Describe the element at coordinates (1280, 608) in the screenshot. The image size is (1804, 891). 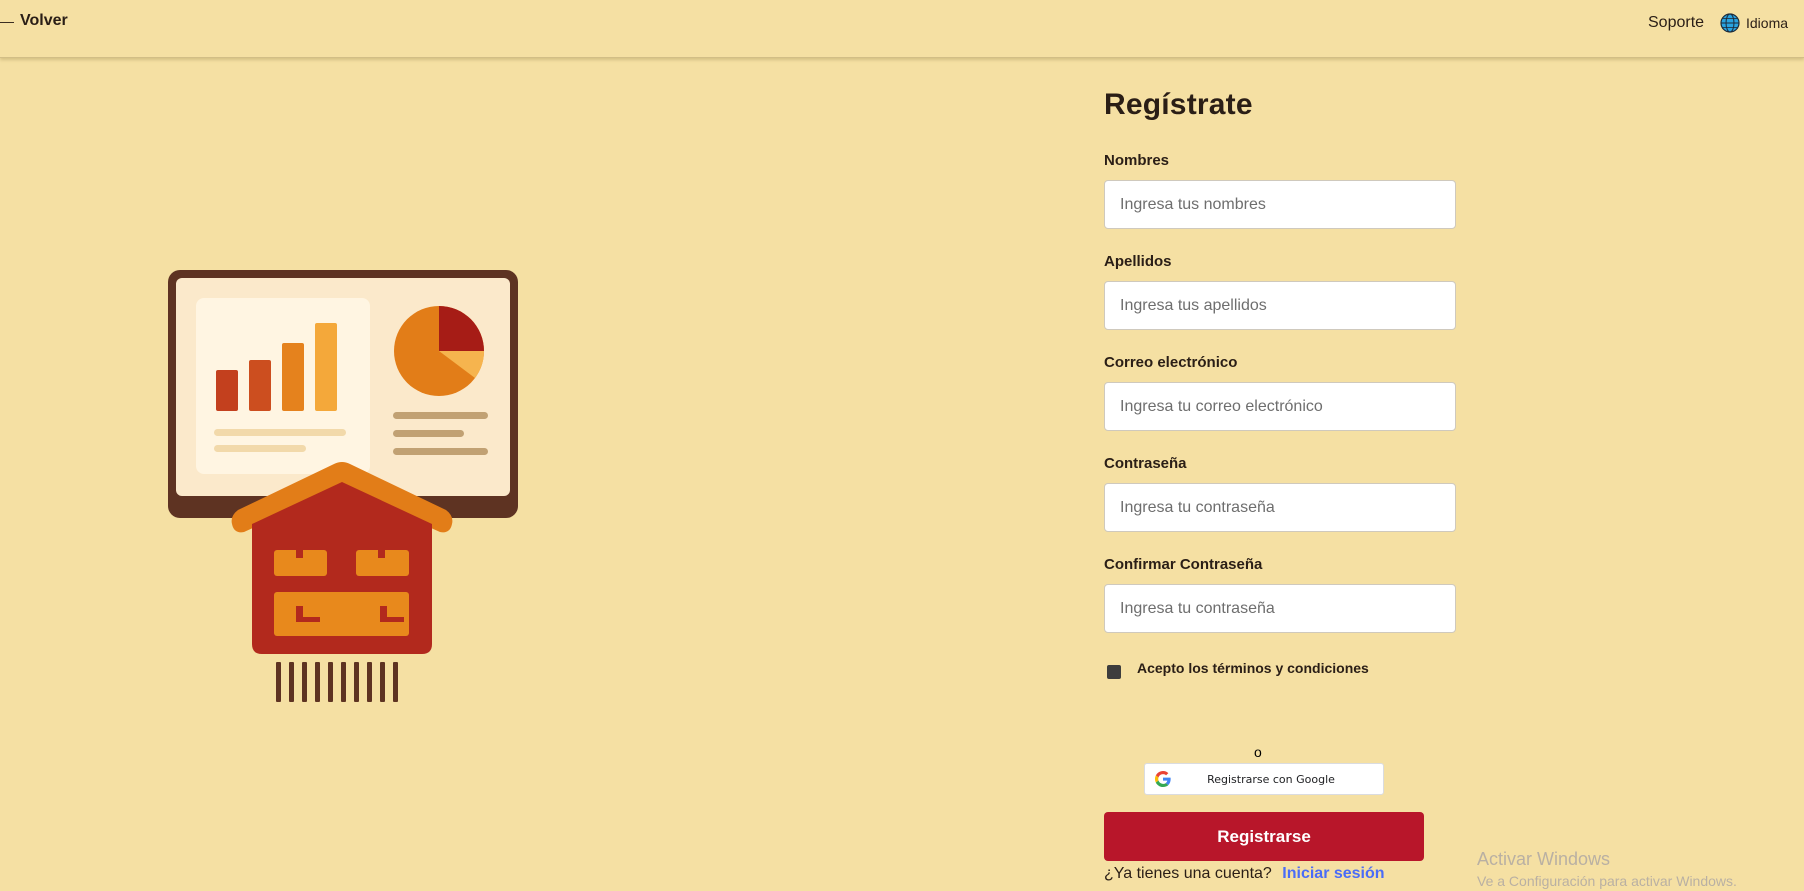
I see `confirm-password-input` at that location.